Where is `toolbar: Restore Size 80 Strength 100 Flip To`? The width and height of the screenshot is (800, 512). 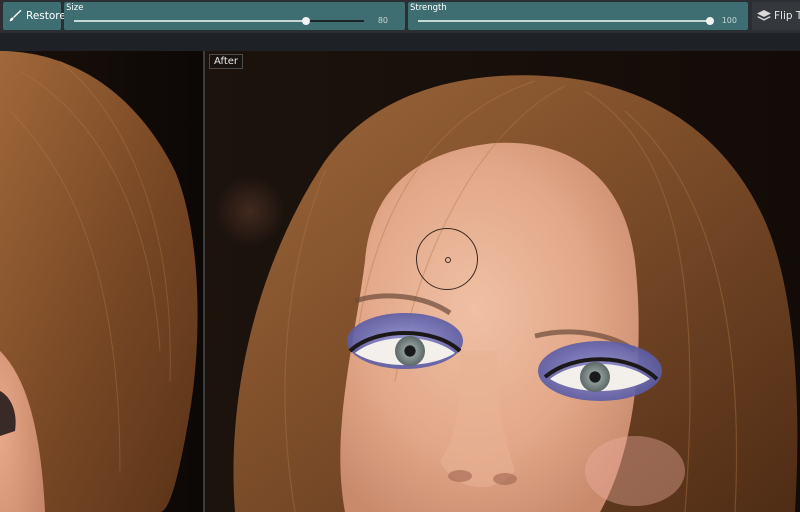
toolbar: Restore Size 80 Strength 100 Flip To is located at coordinates (400, 16).